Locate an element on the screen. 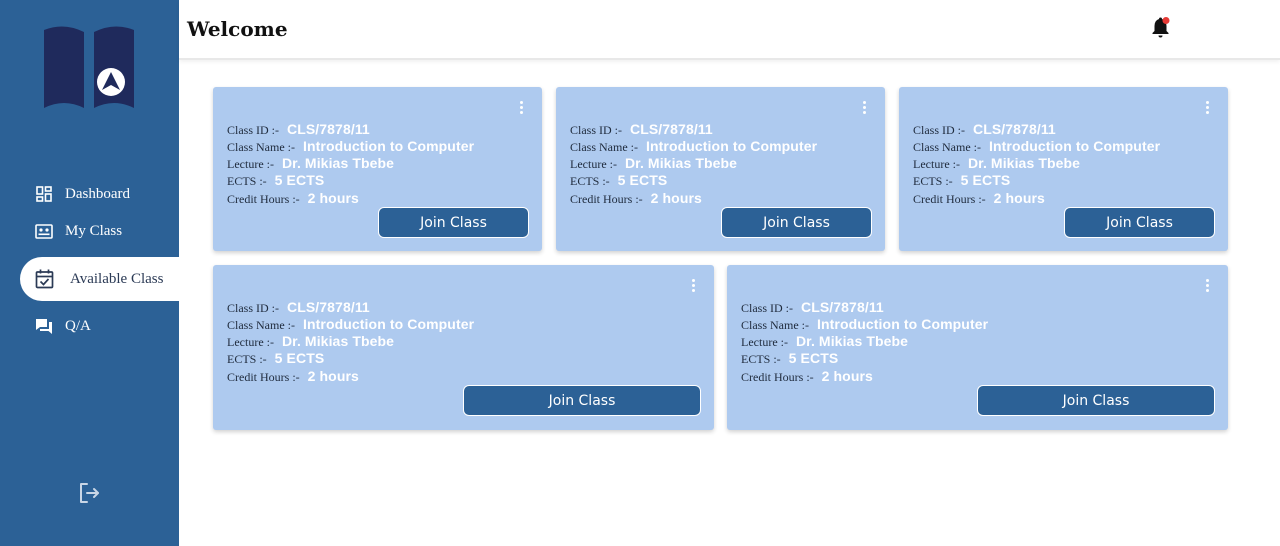 This screenshot has width=1280, height=546. sidebar: Dashboard My Class Available Class Q/A is located at coordinates (89, 273).